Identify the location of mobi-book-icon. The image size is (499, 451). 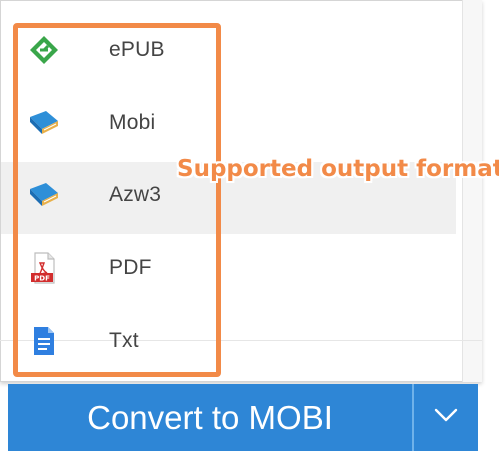
(44, 123).